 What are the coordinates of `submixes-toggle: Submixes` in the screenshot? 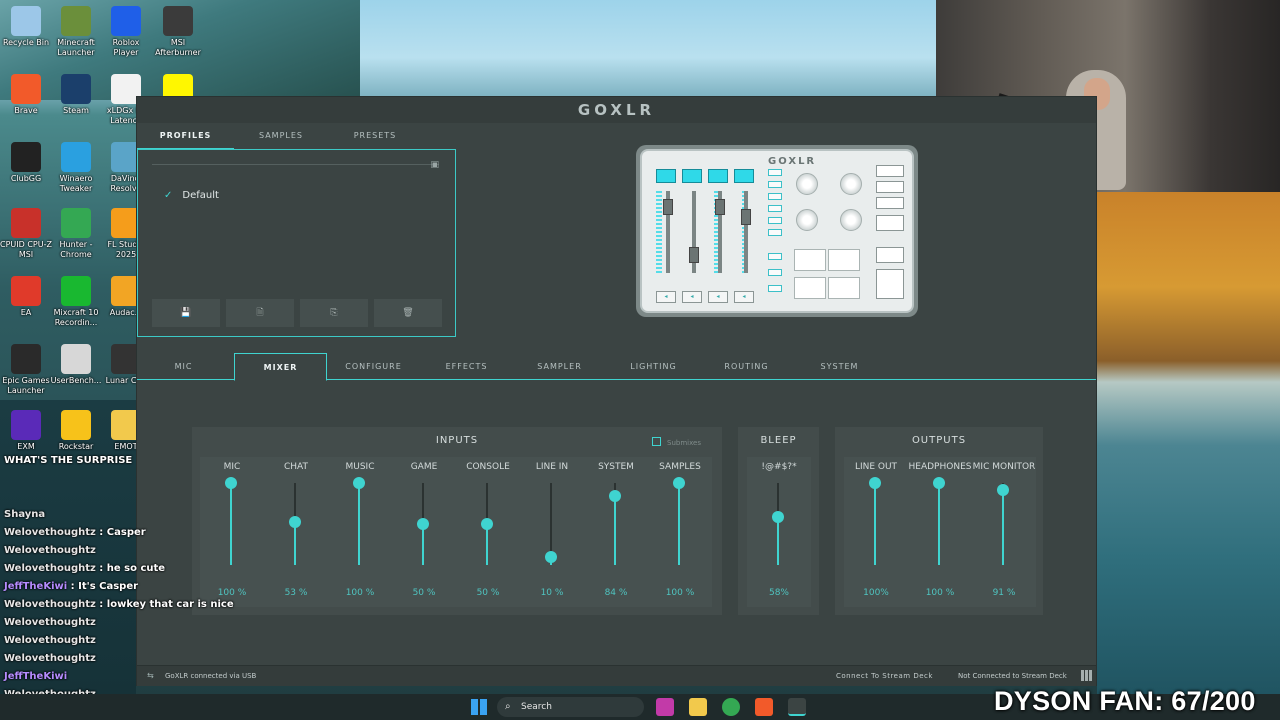 It's located at (676, 442).